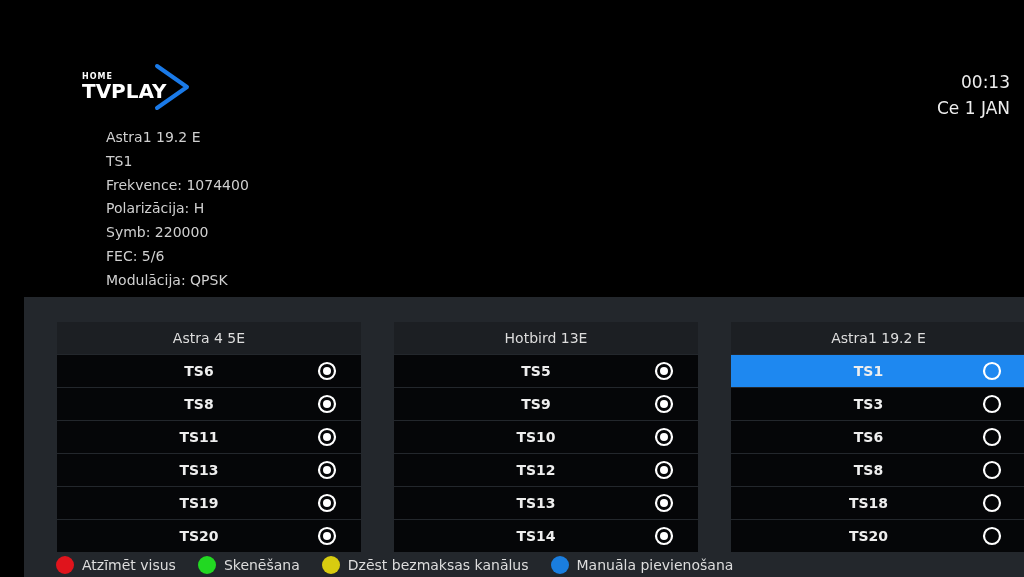  Describe the element at coordinates (120, 161) in the screenshot. I see `info-line: TS1` at that location.